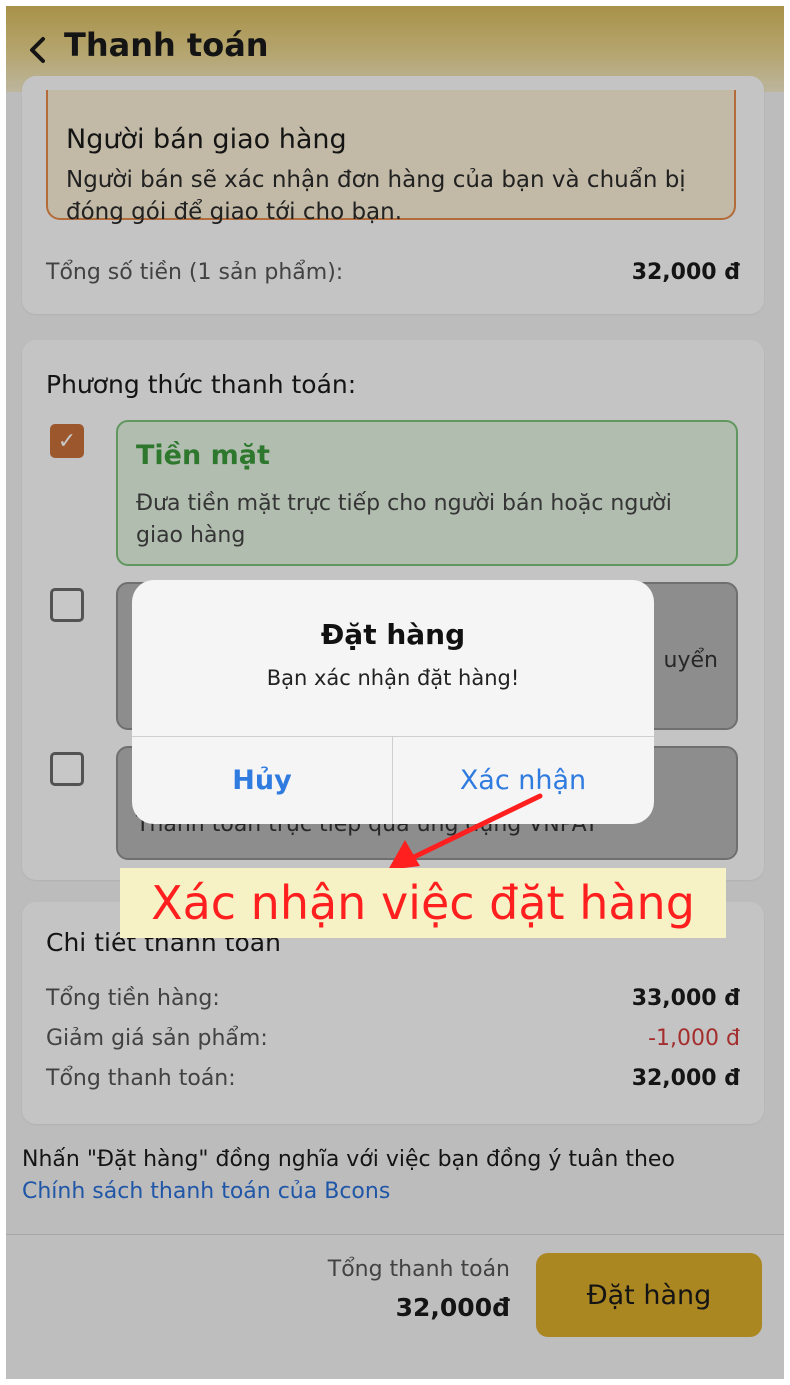 Image resolution: width=790 pixels, height=1385 pixels. What do you see at coordinates (166, 45) in the screenshot?
I see `page-title: Thanh toán` at bounding box center [166, 45].